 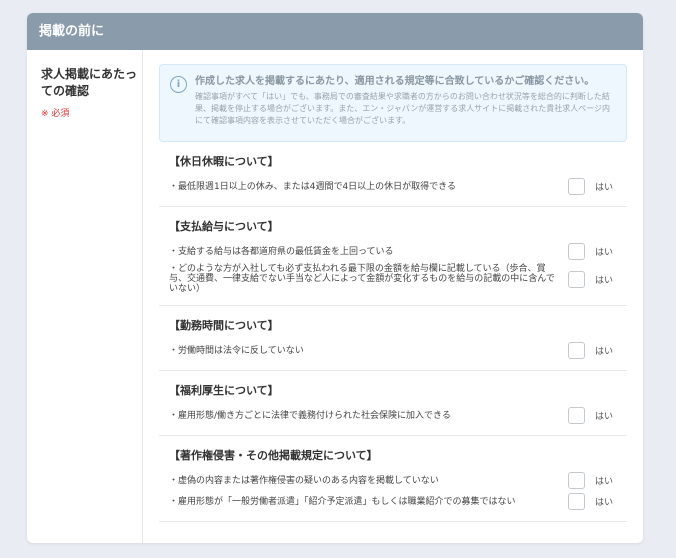 I want to click on field-label: 求人掲載にあたっての確認, so click(x=89, y=82).